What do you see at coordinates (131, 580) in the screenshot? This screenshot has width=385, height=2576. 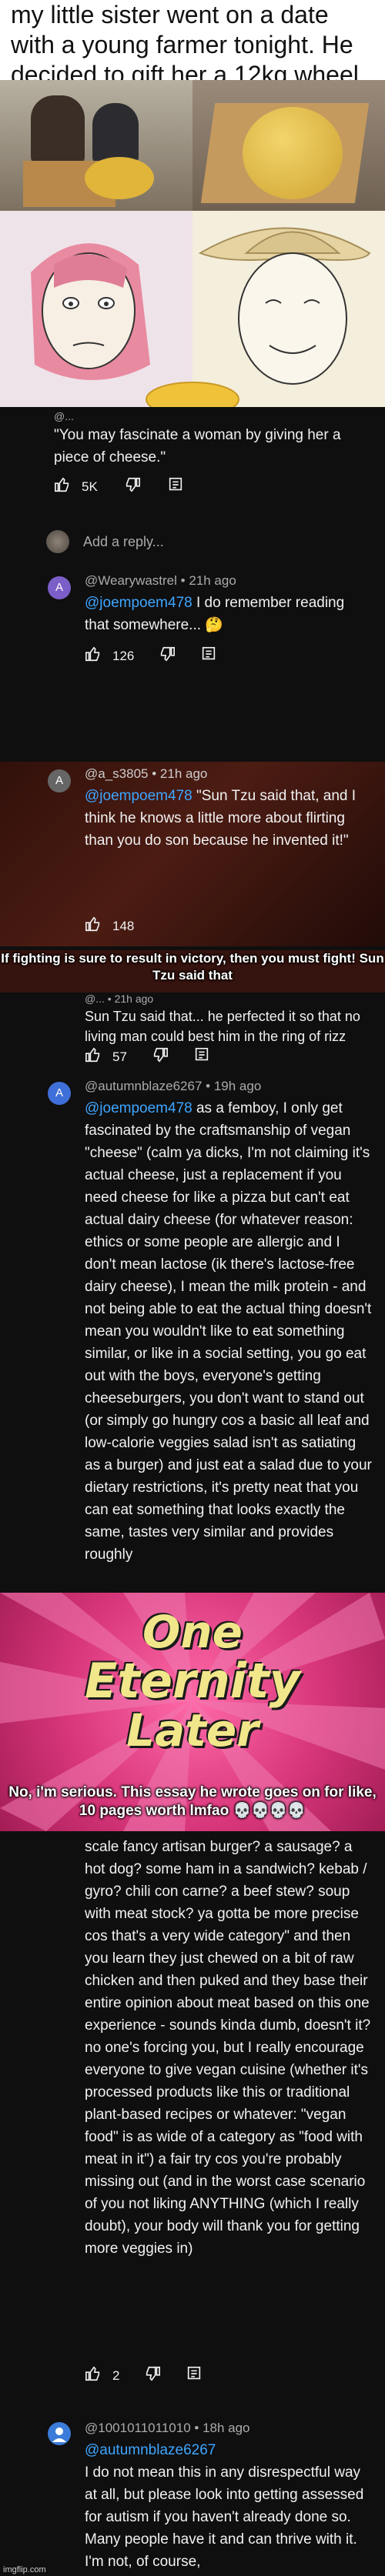 I see `comment-author: @Wearywastrel` at bounding box center [131, 580].